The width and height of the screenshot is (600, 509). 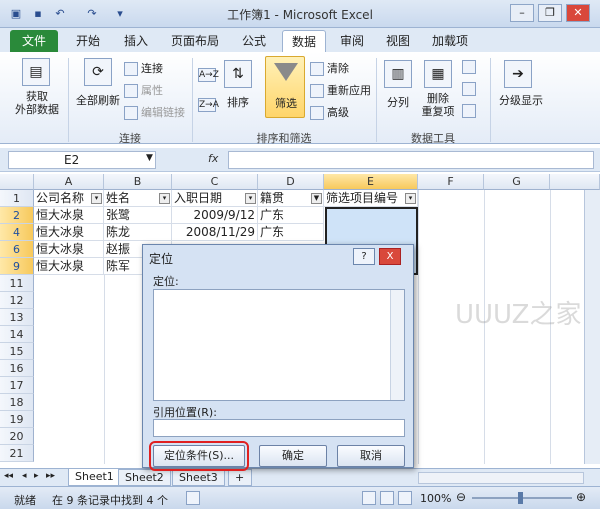 I want to click on row-header: 20, so click(x=17, y=436).